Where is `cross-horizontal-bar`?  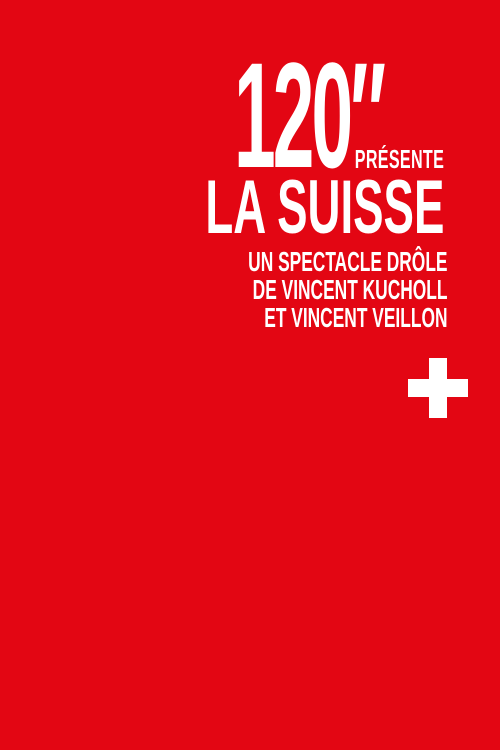 cross-horizontal-bar is located at coordinates (438, 388).